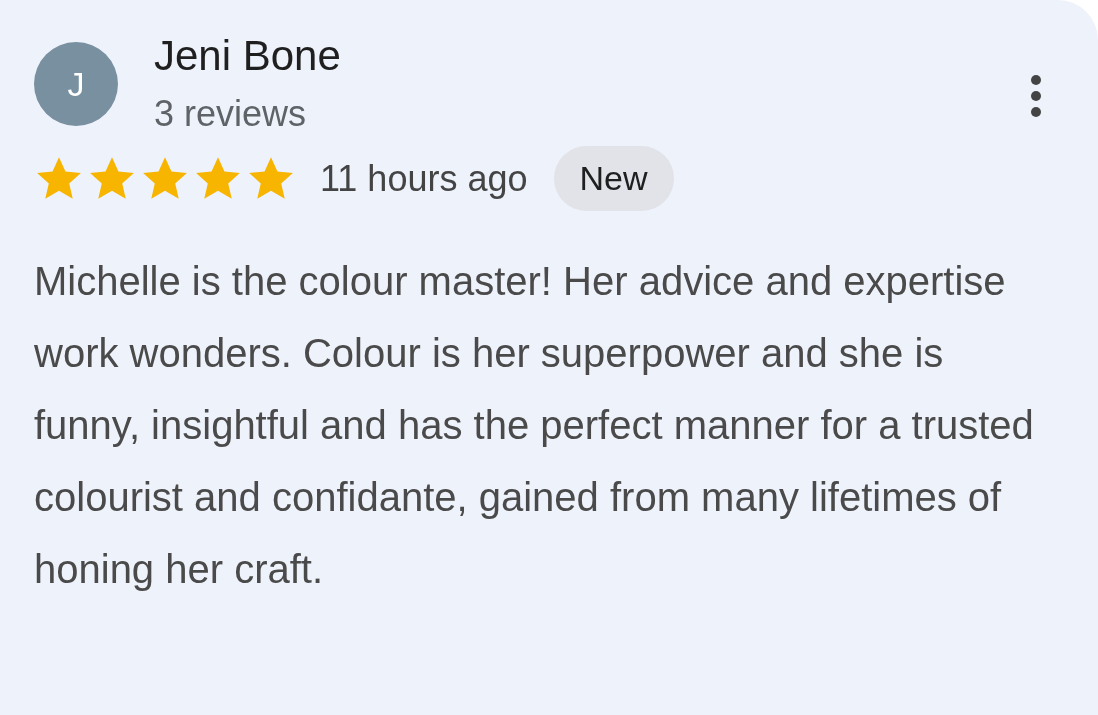  What do you see at coordinates (424, 178) in the screenshot?
I see `review-time: 11 hours ago` at bounding box center [424, 178].